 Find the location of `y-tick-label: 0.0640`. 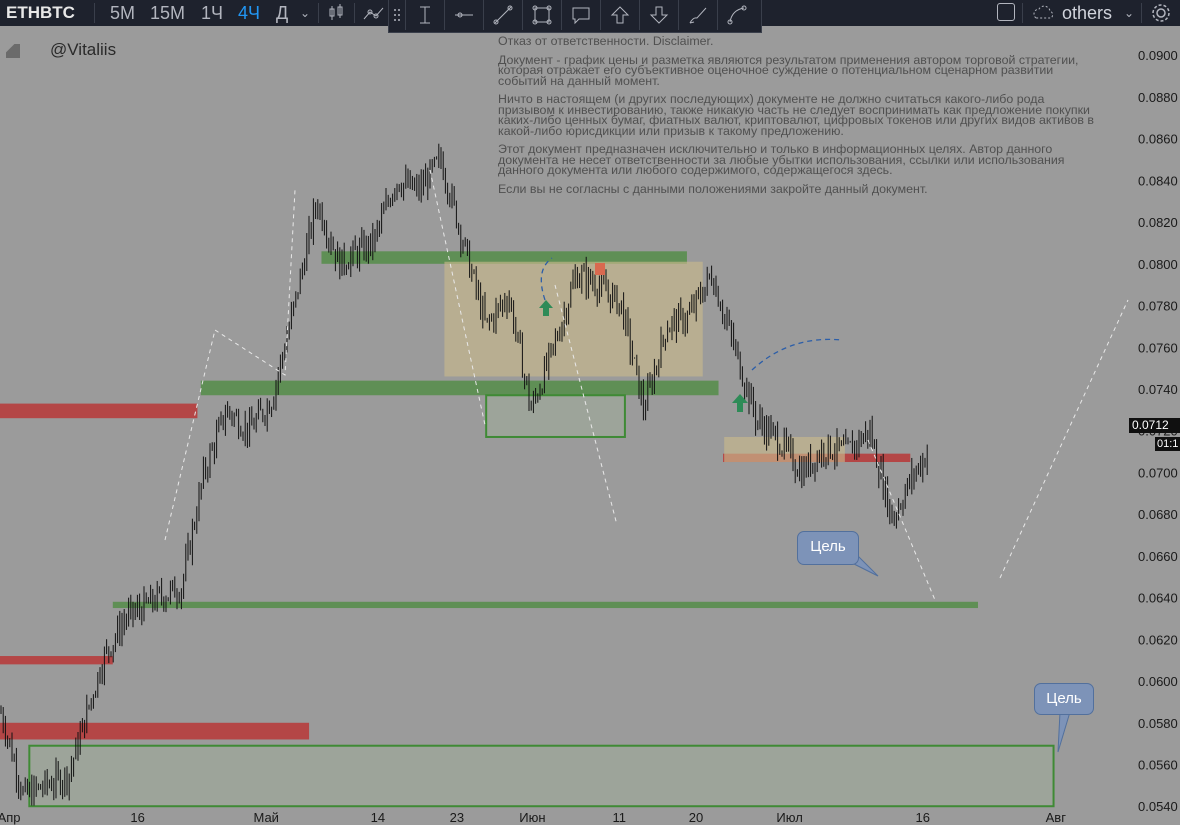

y-tick-label: 0.0640 is located at coordinates (1158, 598).